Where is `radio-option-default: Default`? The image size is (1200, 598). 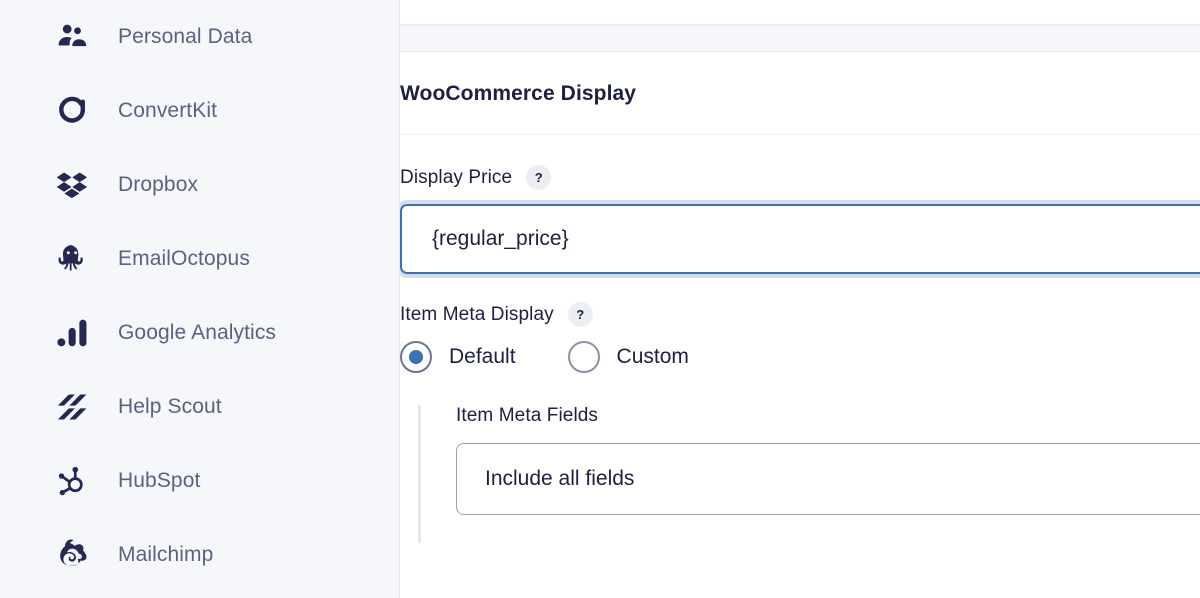 radio-option-default: Default is located at coordinates (458, 357).